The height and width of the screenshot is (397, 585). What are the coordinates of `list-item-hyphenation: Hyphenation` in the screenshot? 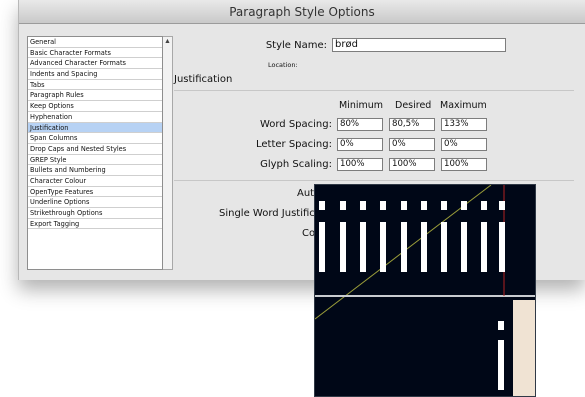 It's located at (95, 117).